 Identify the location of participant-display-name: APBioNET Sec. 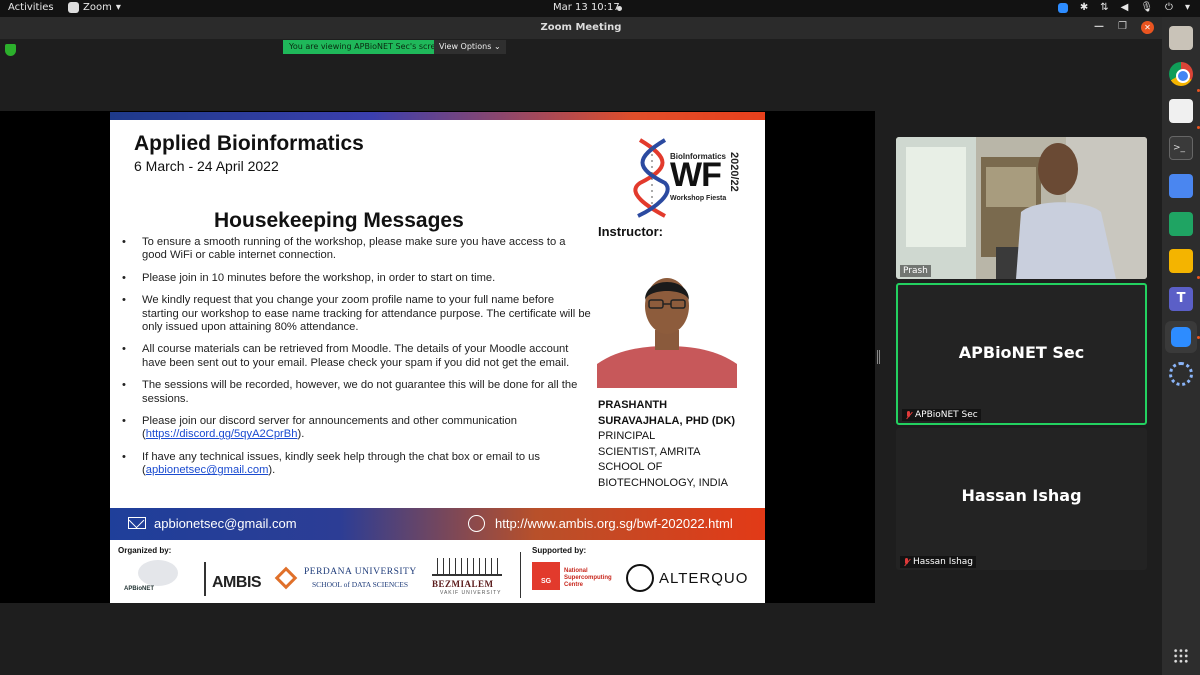
(1021, 352).